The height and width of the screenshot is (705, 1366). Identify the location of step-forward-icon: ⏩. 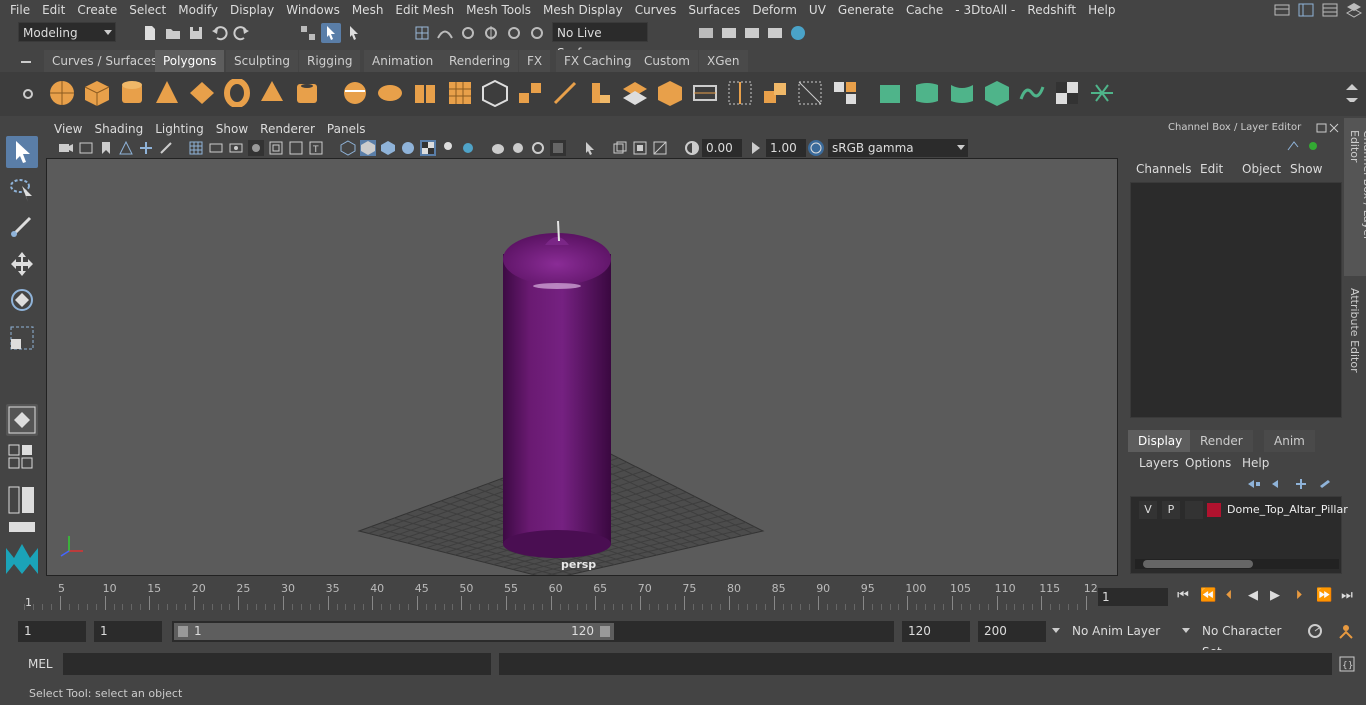
(1324, 596).